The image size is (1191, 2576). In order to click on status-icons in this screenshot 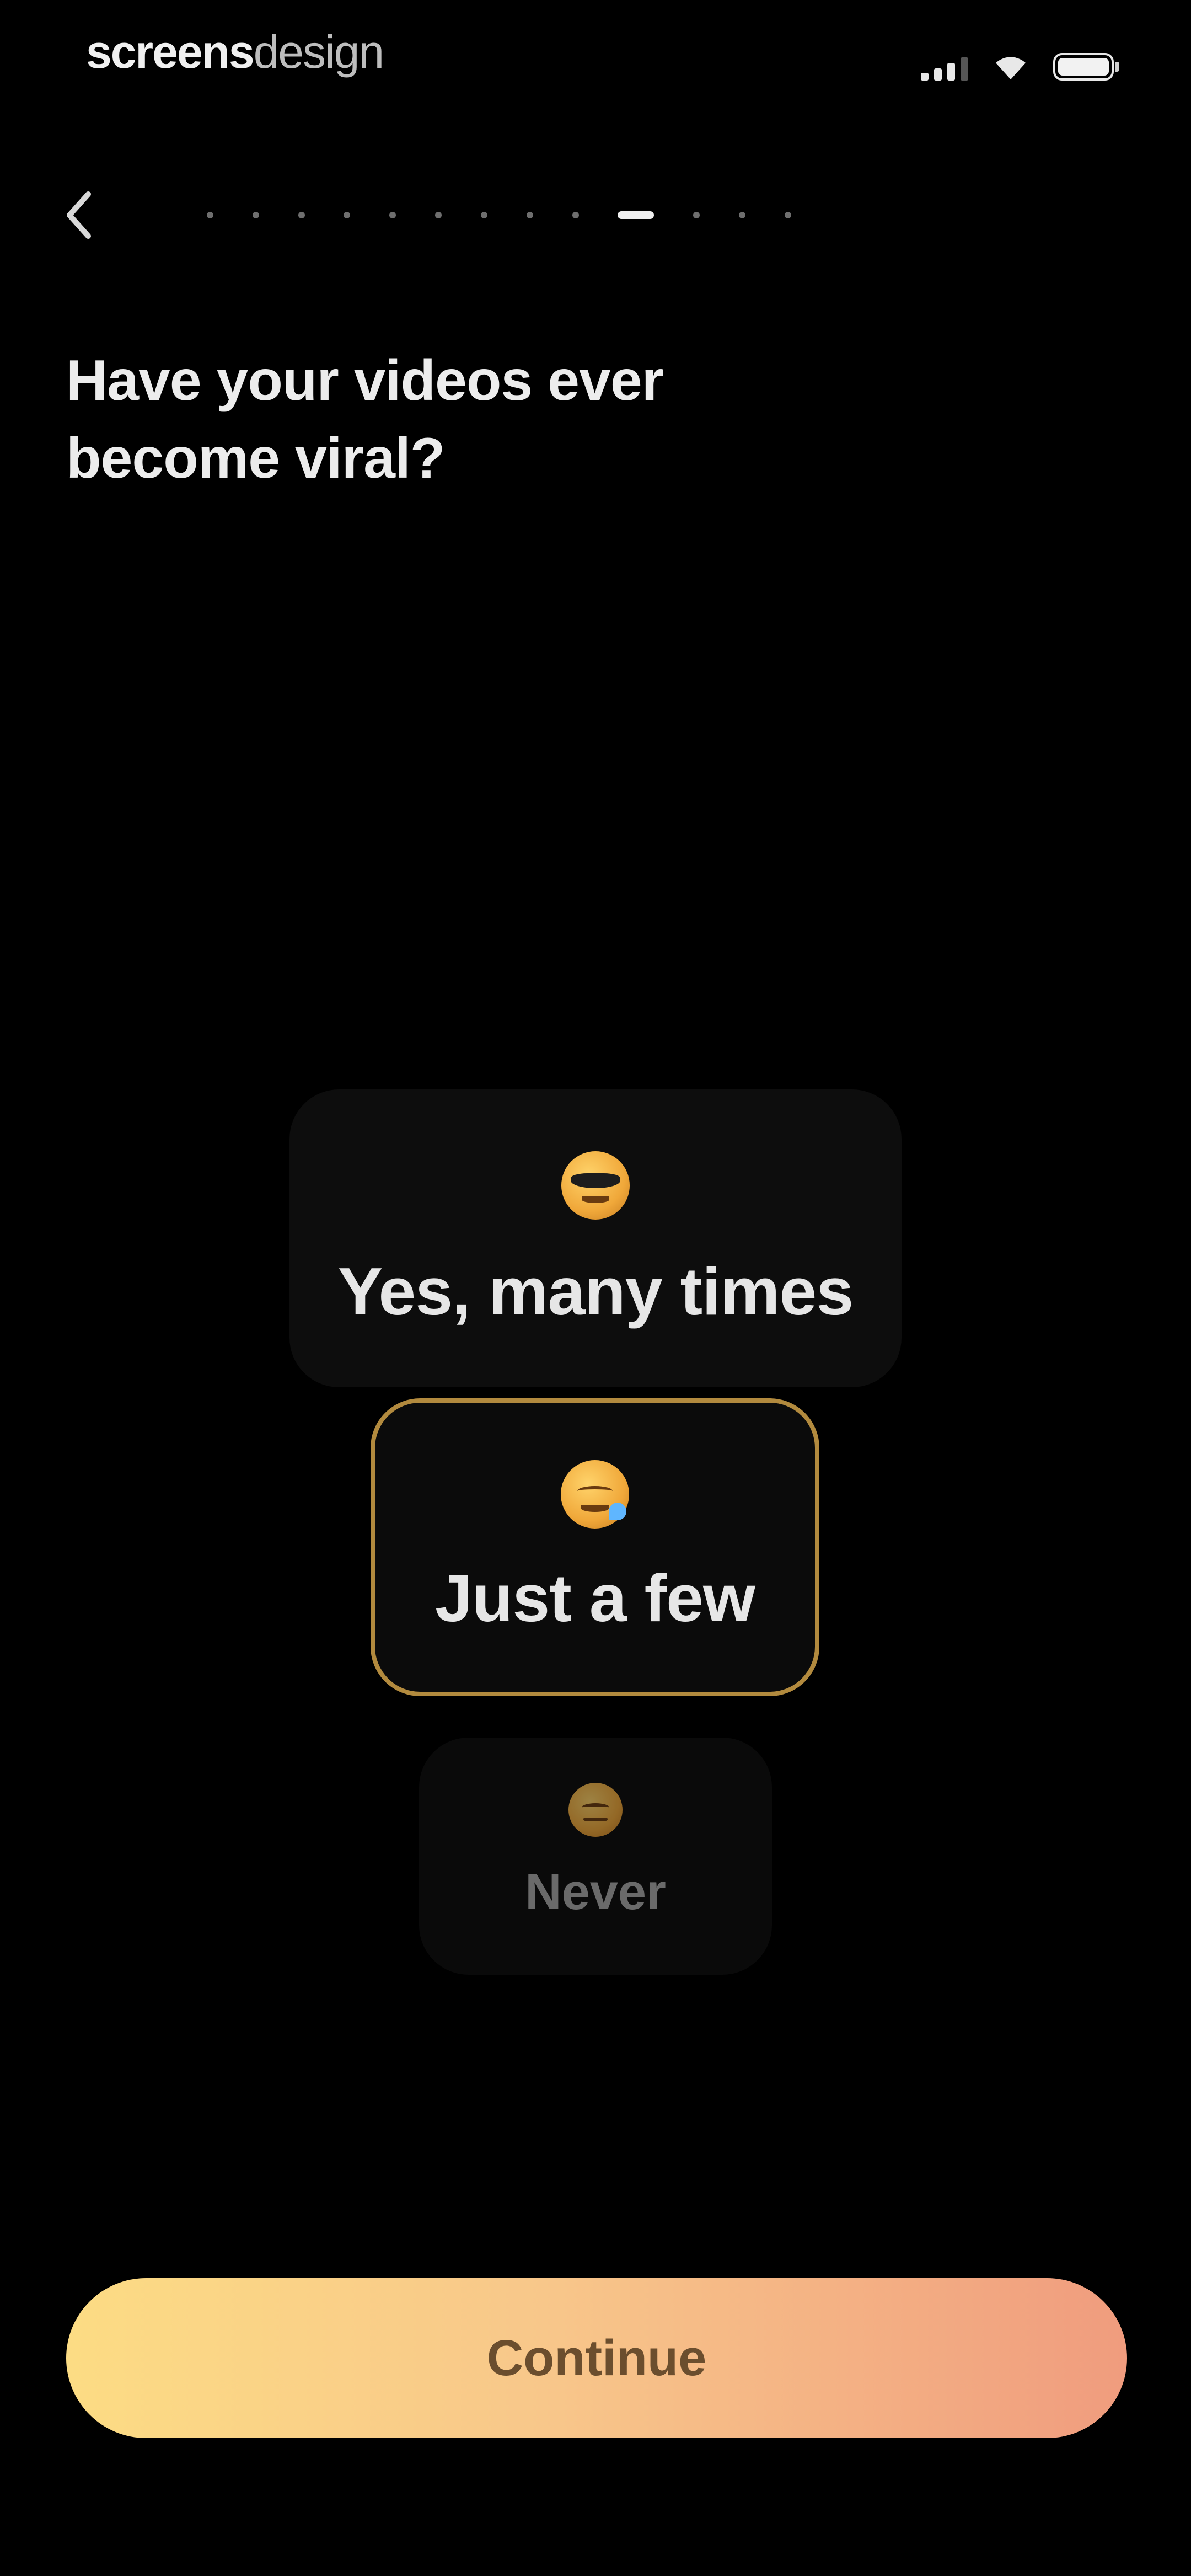, I will do `click(1020, 67)`.